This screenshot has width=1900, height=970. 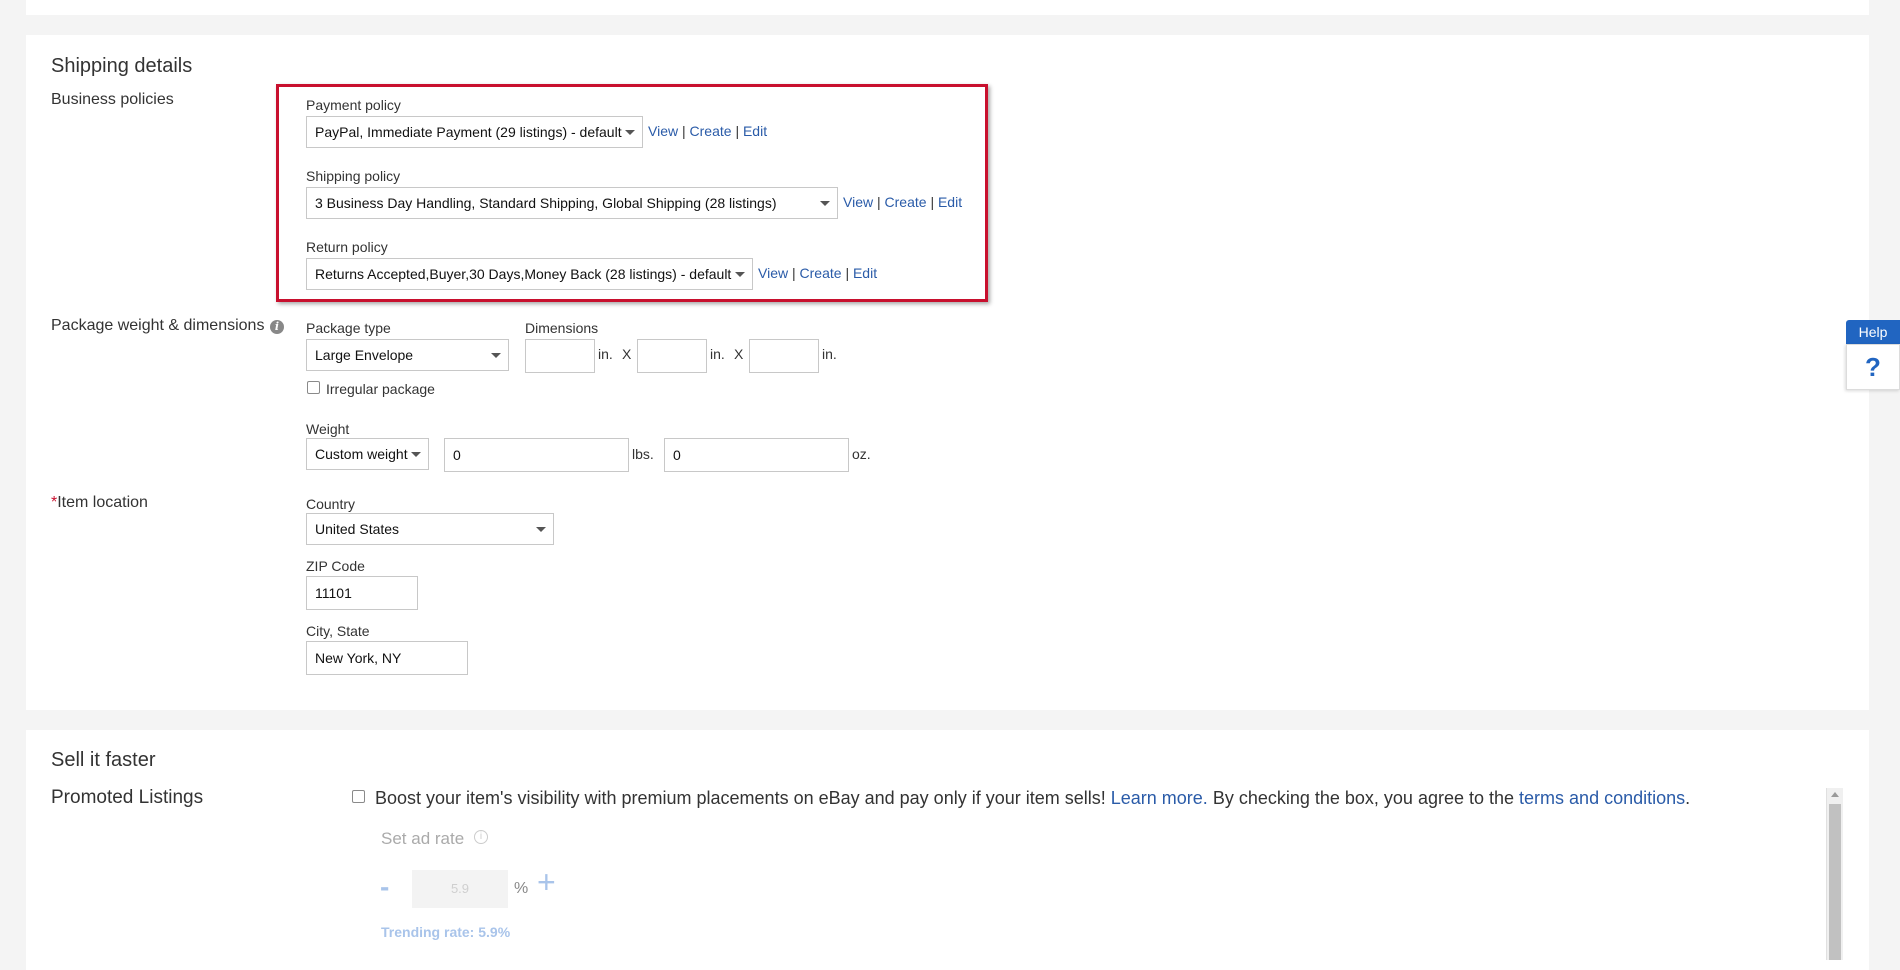 I want to click on top-panel-edge, so click(x=947, y=7).